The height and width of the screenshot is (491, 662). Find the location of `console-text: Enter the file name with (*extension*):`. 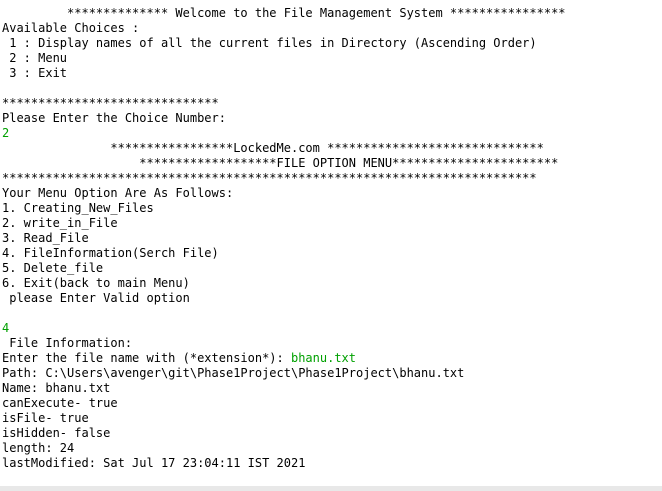

console-text: Enter the file name with (*extension*): is located at coordinates (146, 358).